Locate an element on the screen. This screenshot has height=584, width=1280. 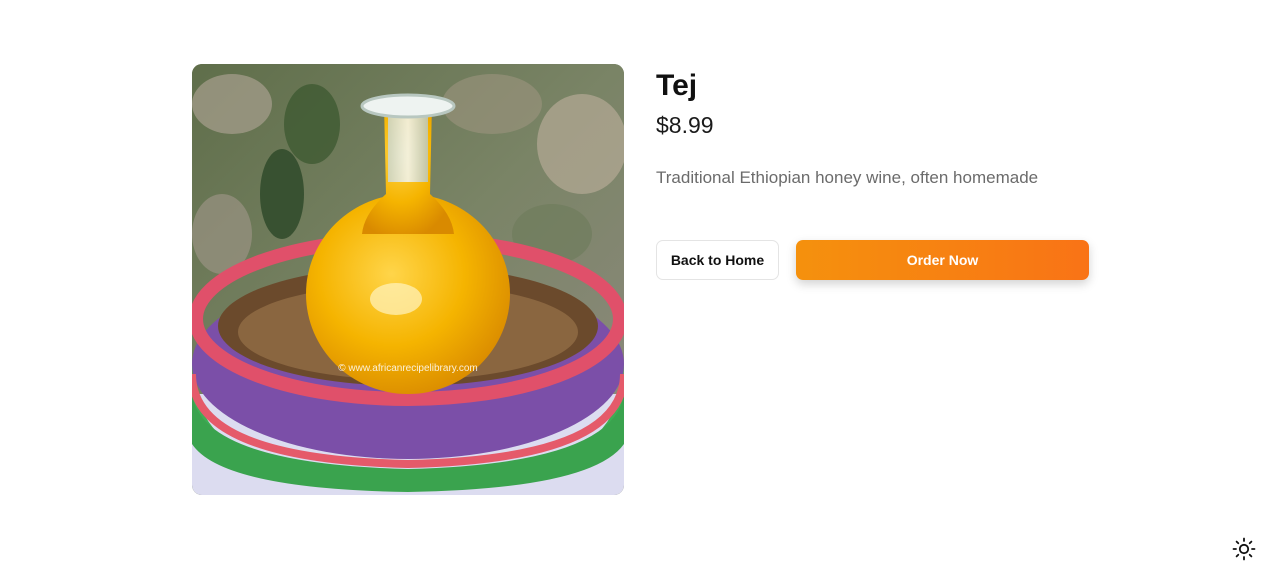
image-watermark: © www.africanrecipelibrary.com is located at coordinates (407, 368).